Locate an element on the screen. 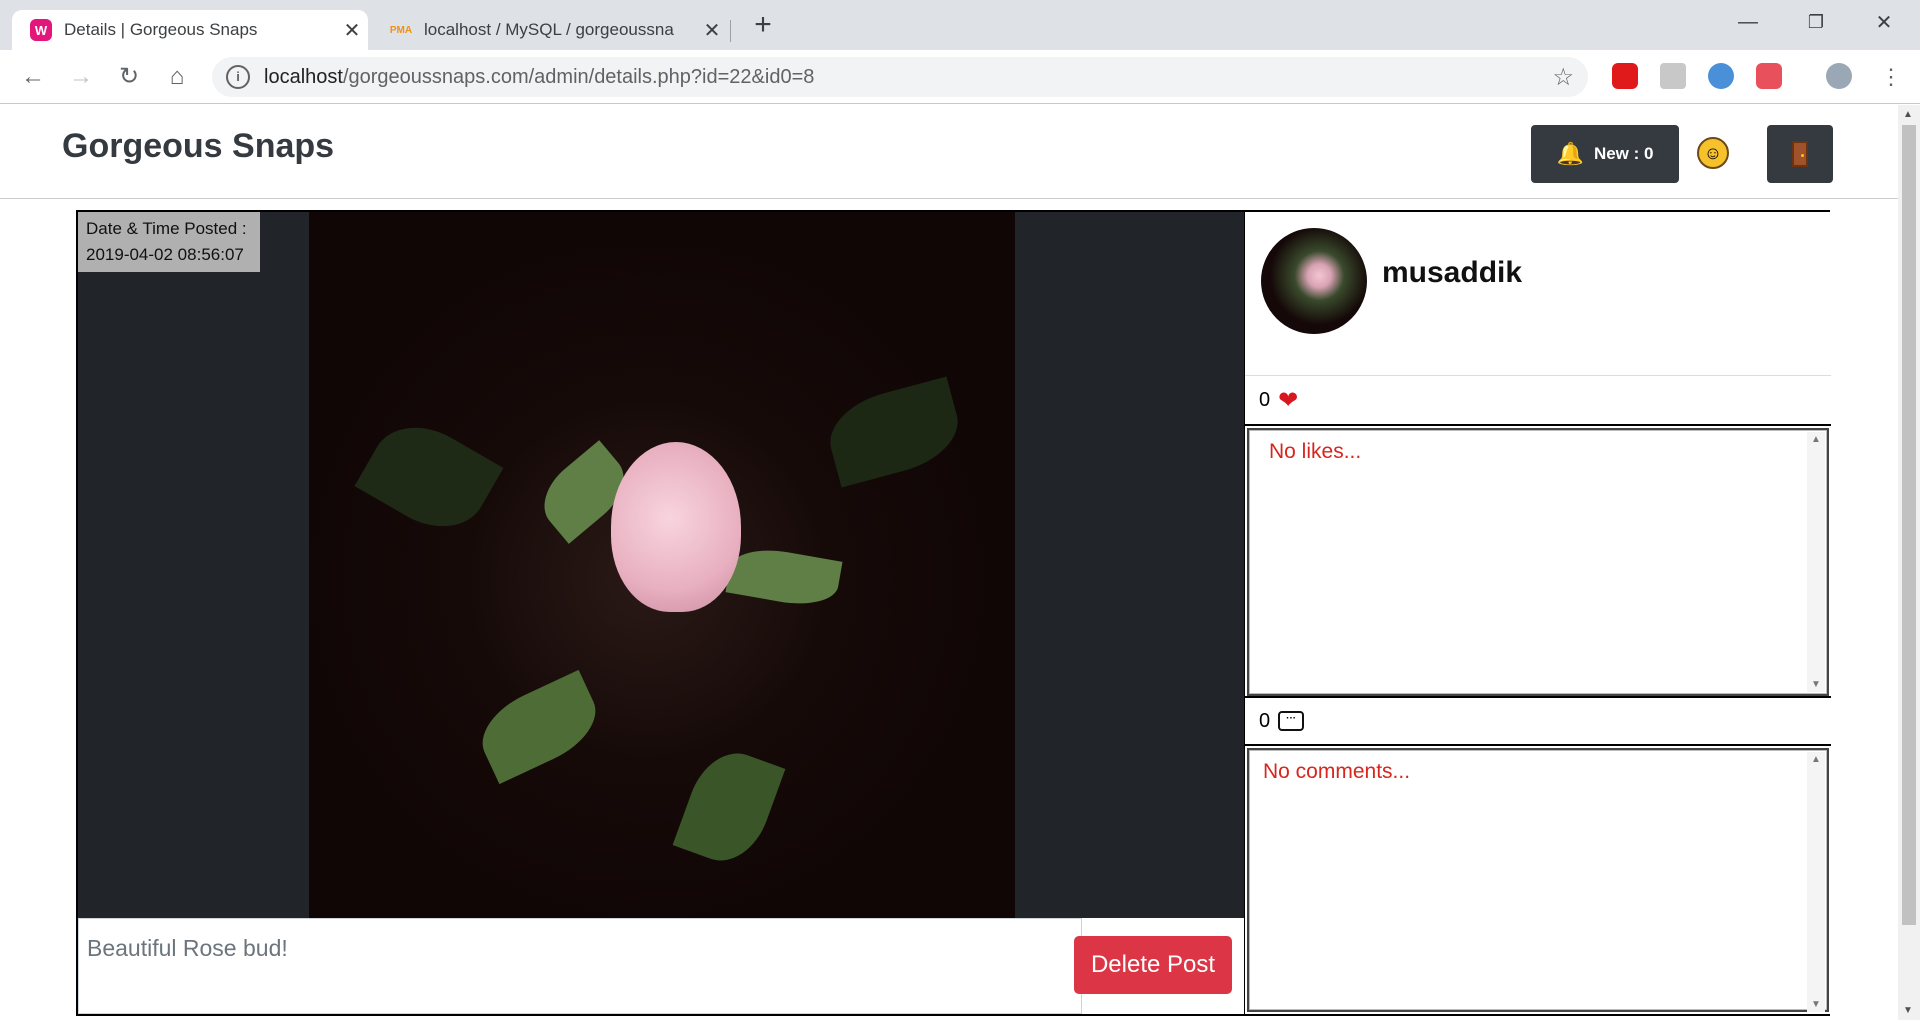 The width and height of the screenshot is (1920, 1020). adblock-extension-icon is located at coordinates (1625, 76).